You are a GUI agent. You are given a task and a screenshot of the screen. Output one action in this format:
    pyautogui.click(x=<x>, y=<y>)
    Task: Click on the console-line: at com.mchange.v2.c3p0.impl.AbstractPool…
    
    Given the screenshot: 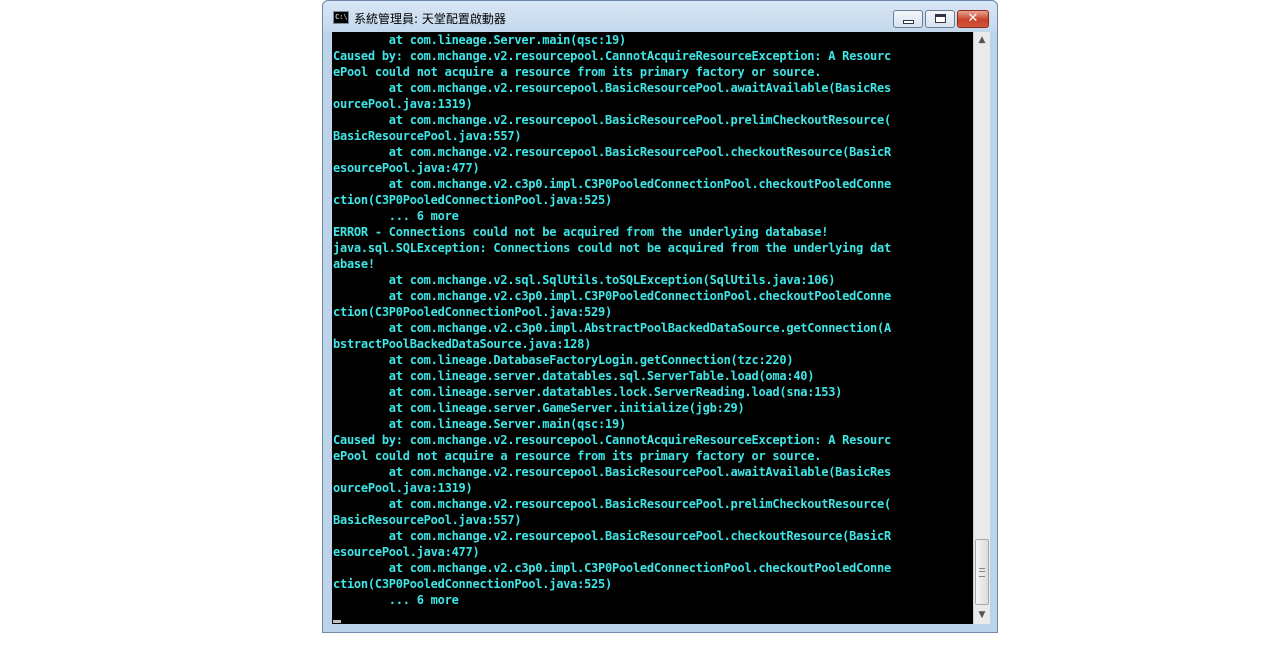 What is the action you would take?
    pyautogui.click(x=612, y=328)
    